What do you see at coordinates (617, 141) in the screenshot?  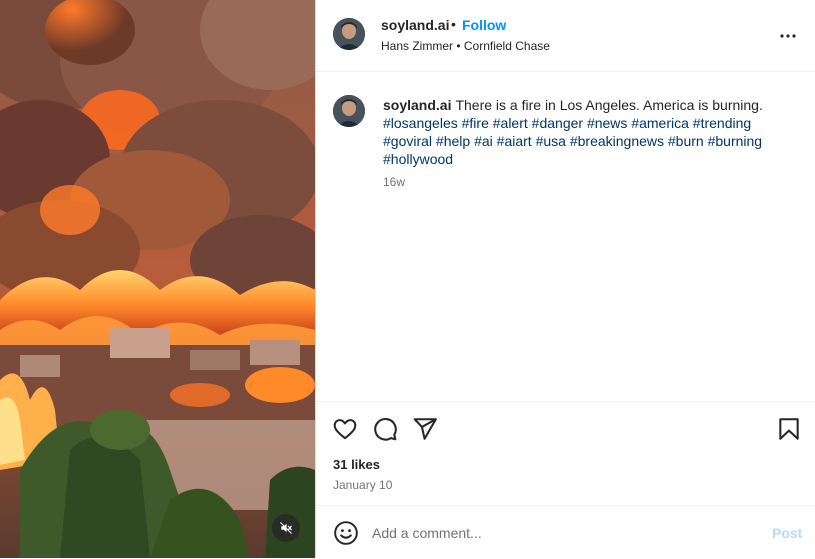 I see `hashtag-link: #breakingnews` at bounding box center [617, 141].